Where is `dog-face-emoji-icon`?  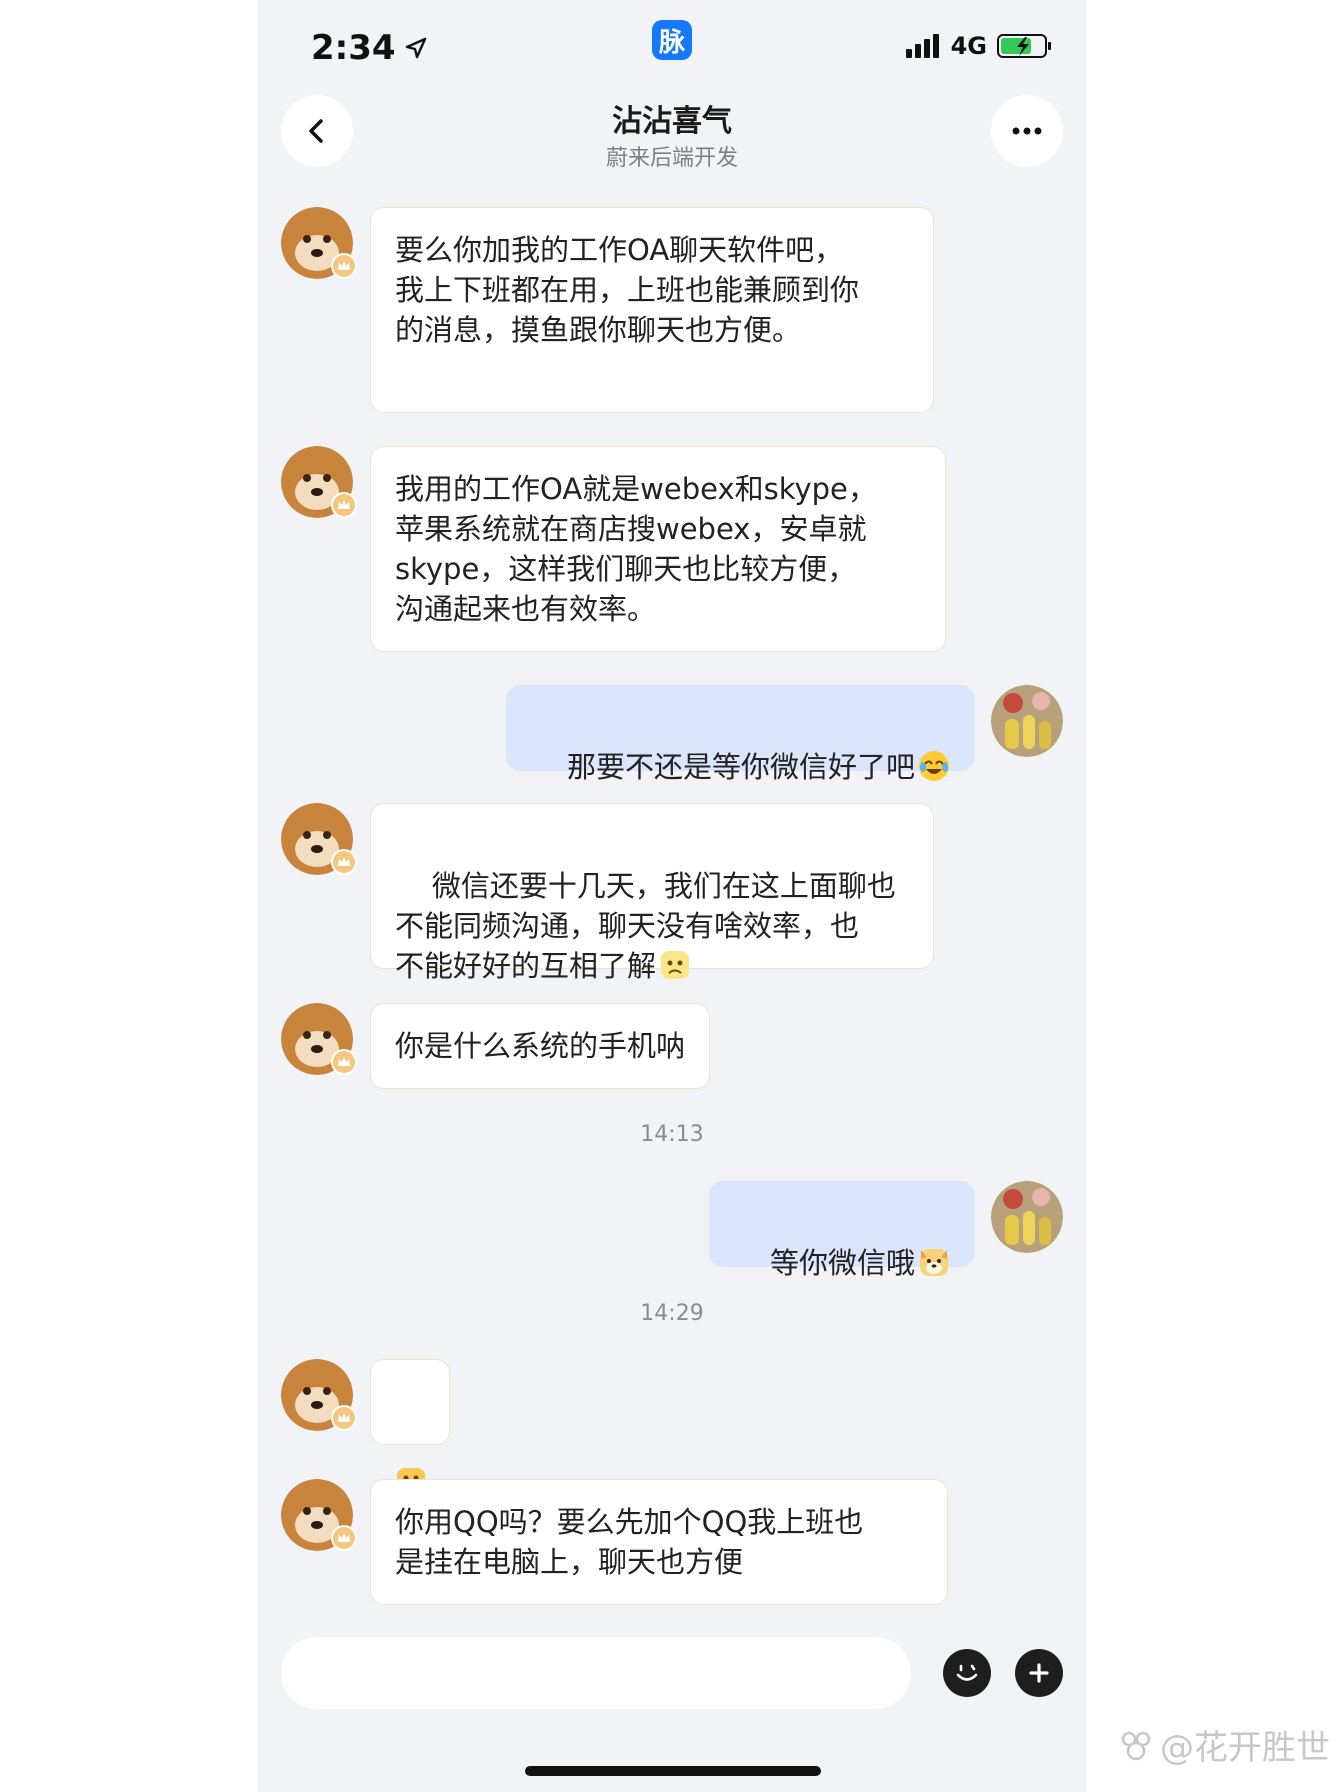
dog-face-emoji-icon is located at coordinates (934, 1262).